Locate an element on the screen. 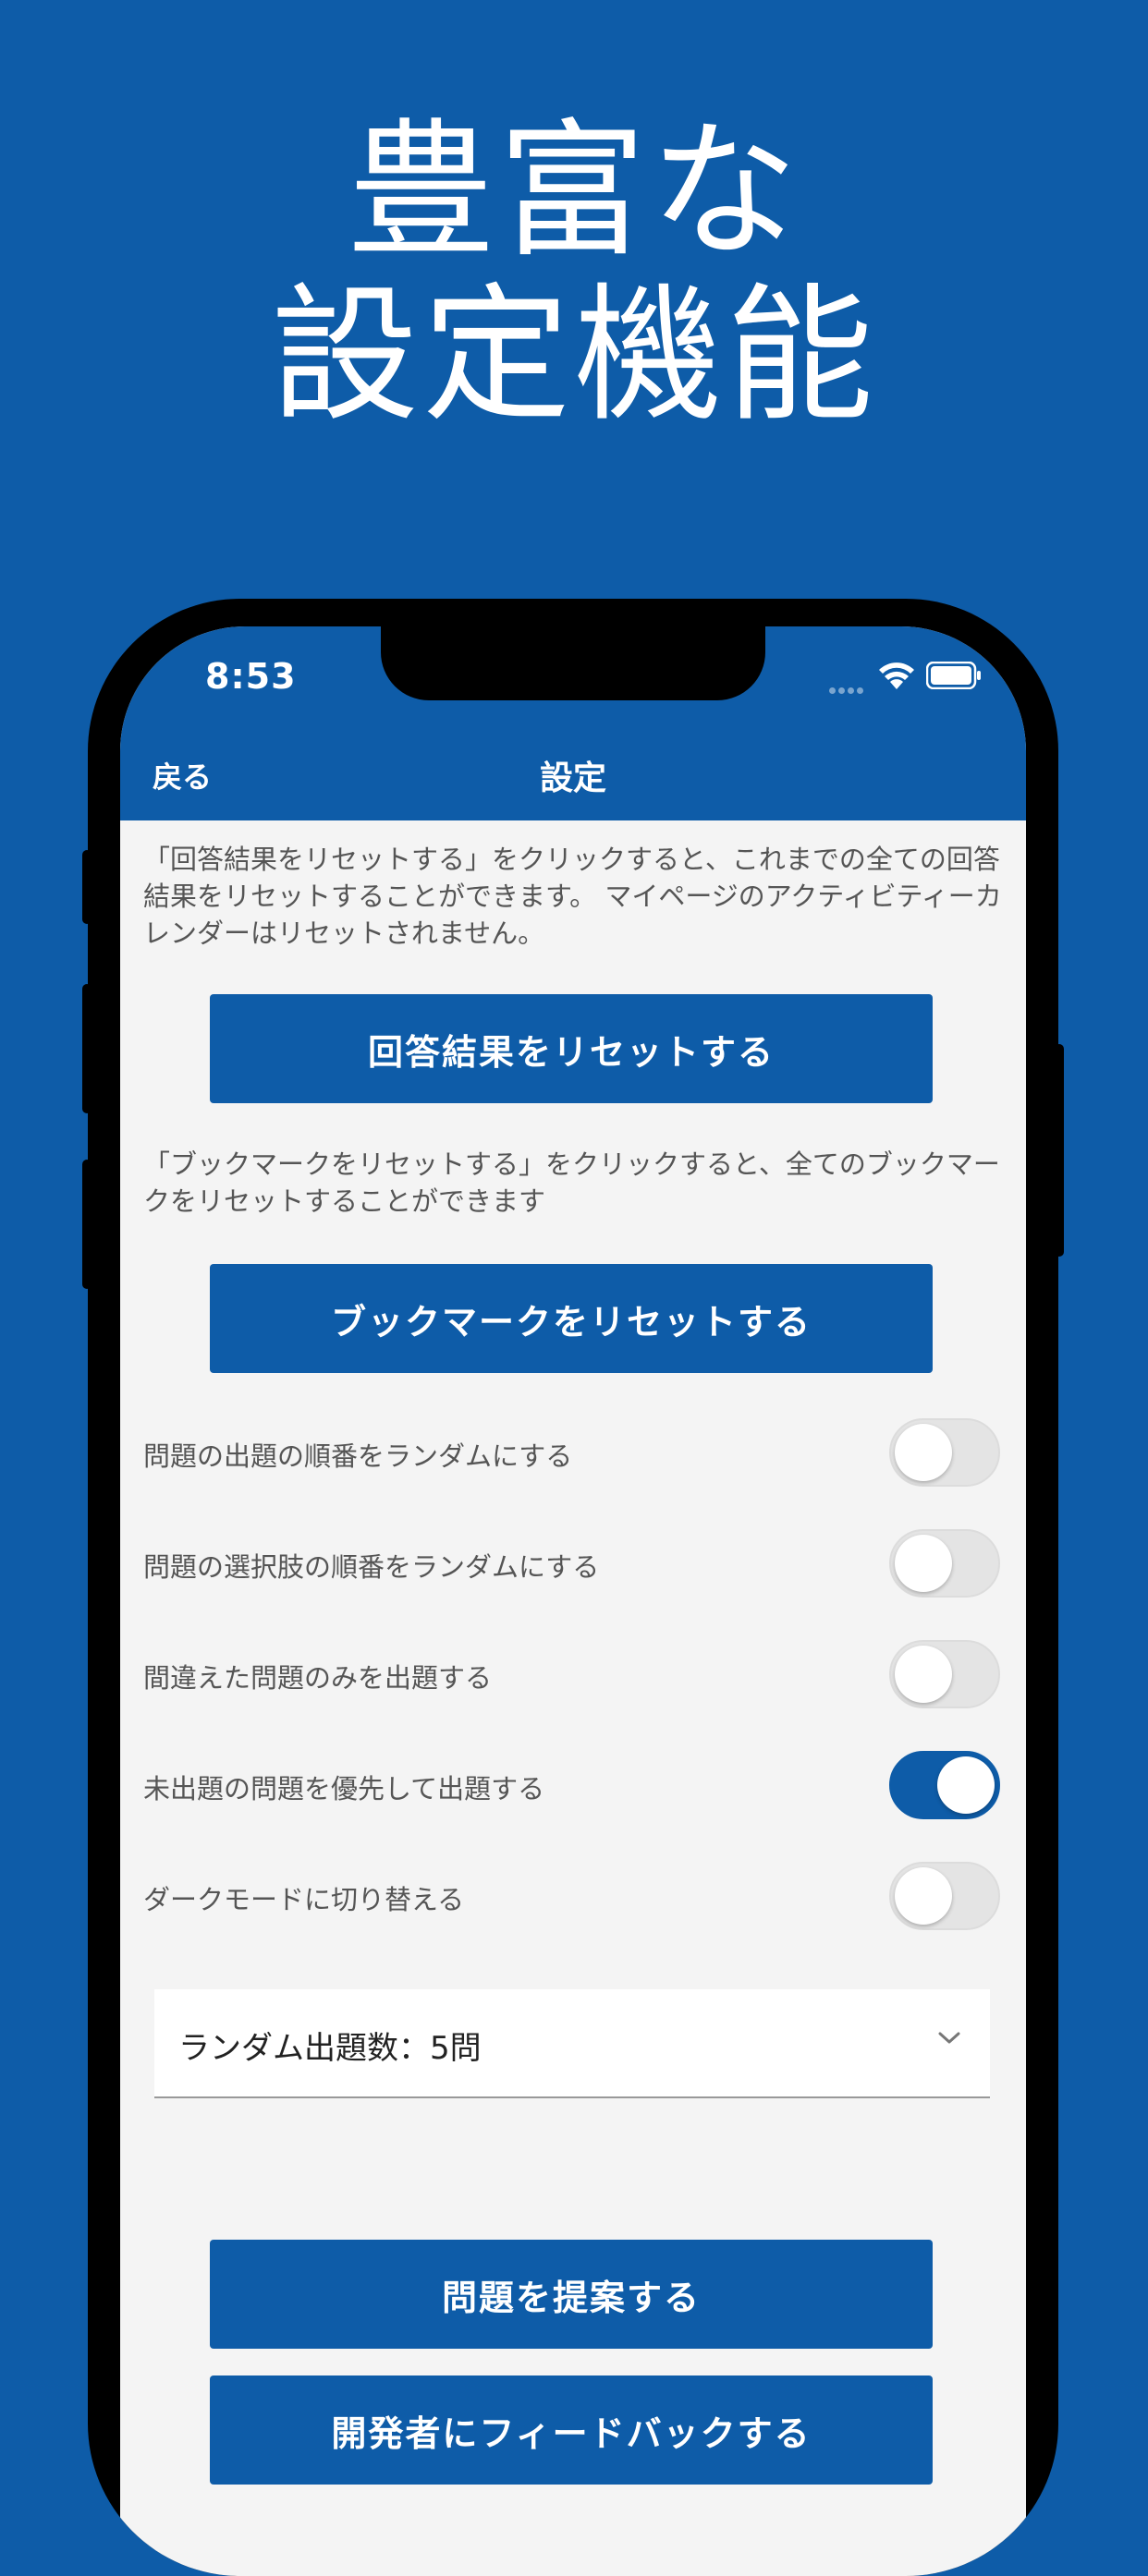  reset-results-button: 回答結果をリセットする is located at coordinates (571, 1048).